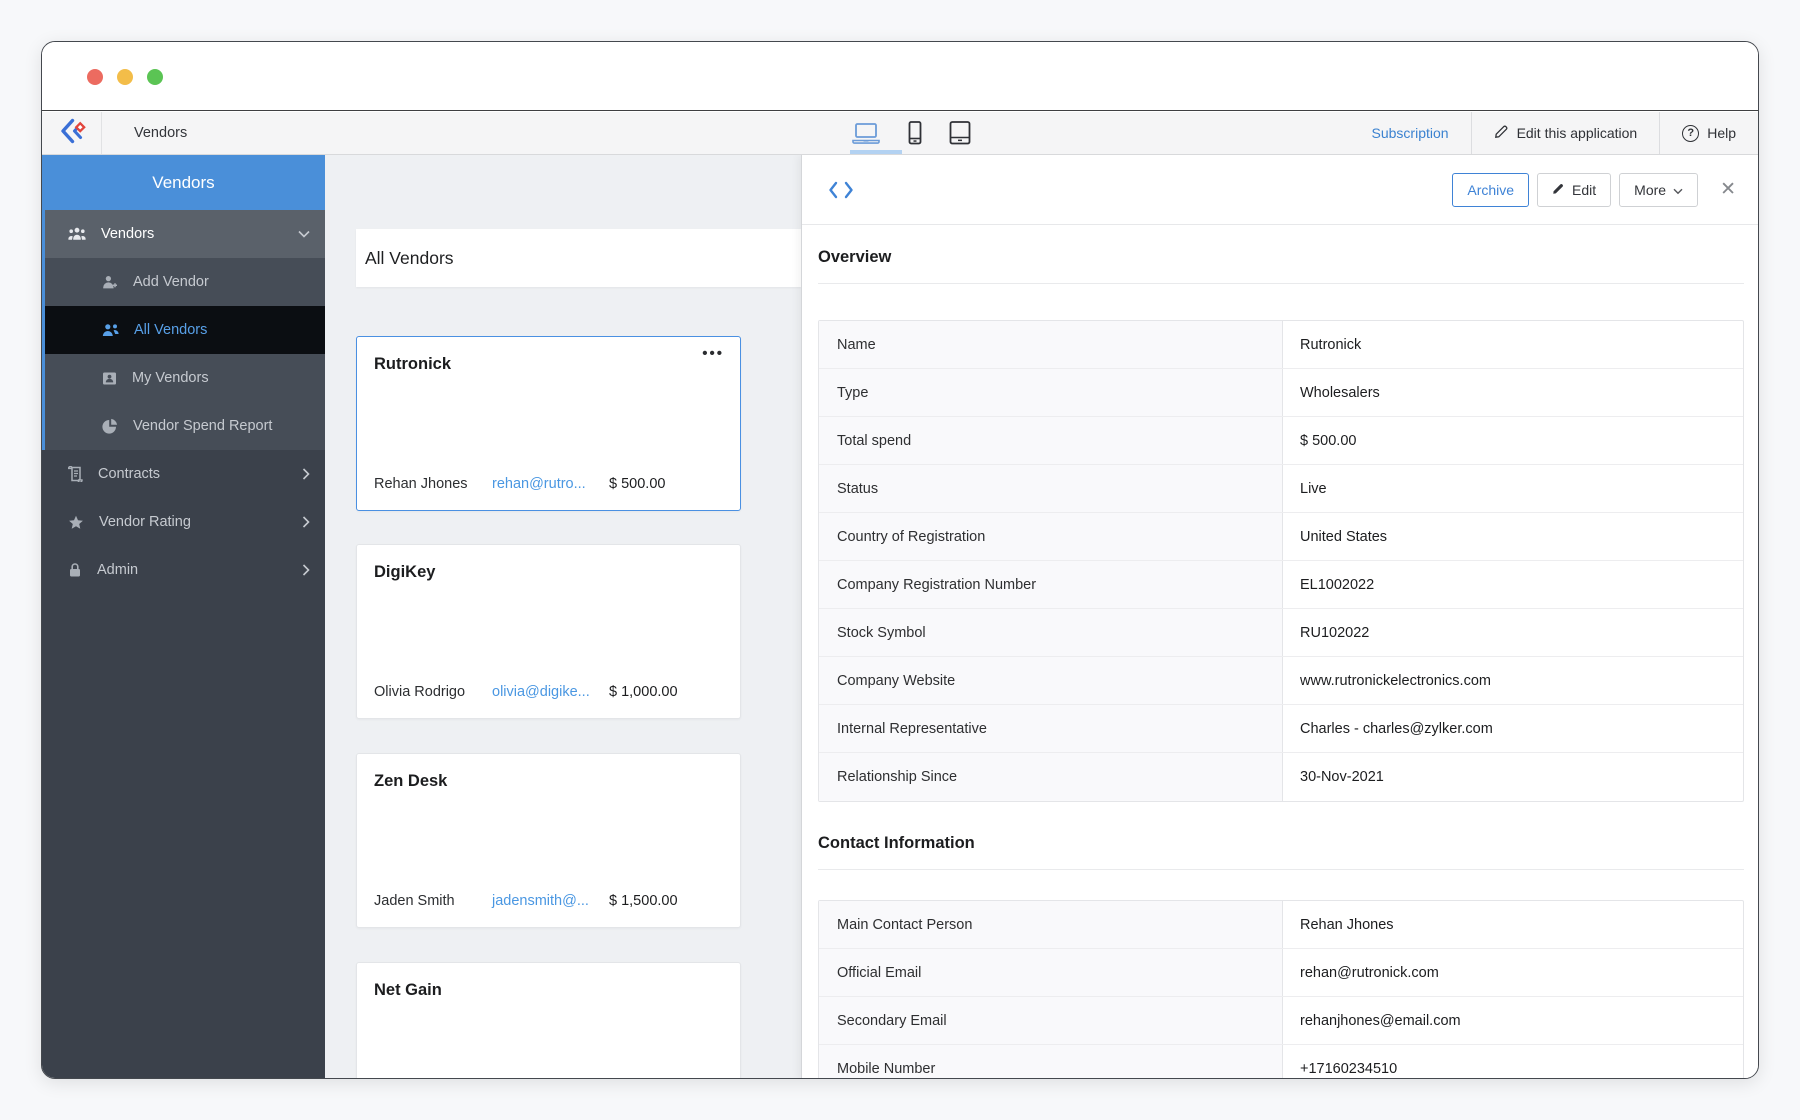 Image resolution: width=1800 pixels, height=1120 pixels. What do you see at coordinates (76, 522) in the screenshot?
I see `star-icon` at bounding box center [76, 522].